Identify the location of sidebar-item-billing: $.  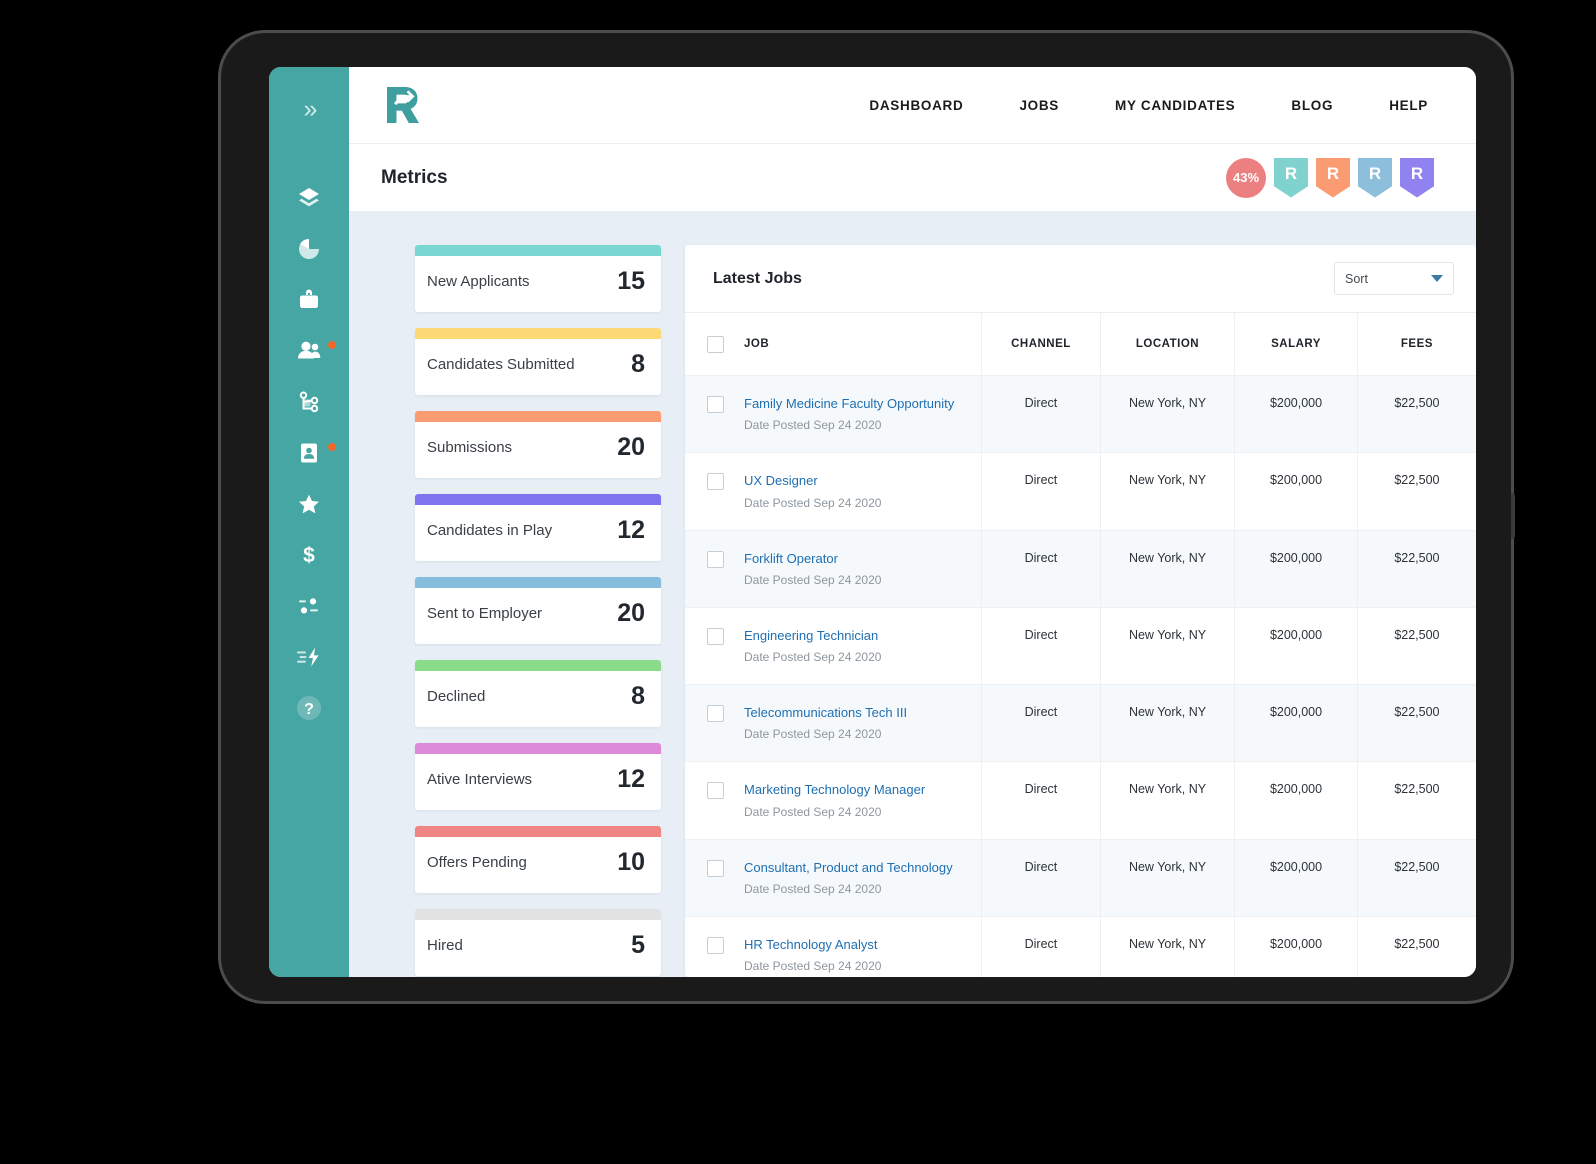
(309, 555).